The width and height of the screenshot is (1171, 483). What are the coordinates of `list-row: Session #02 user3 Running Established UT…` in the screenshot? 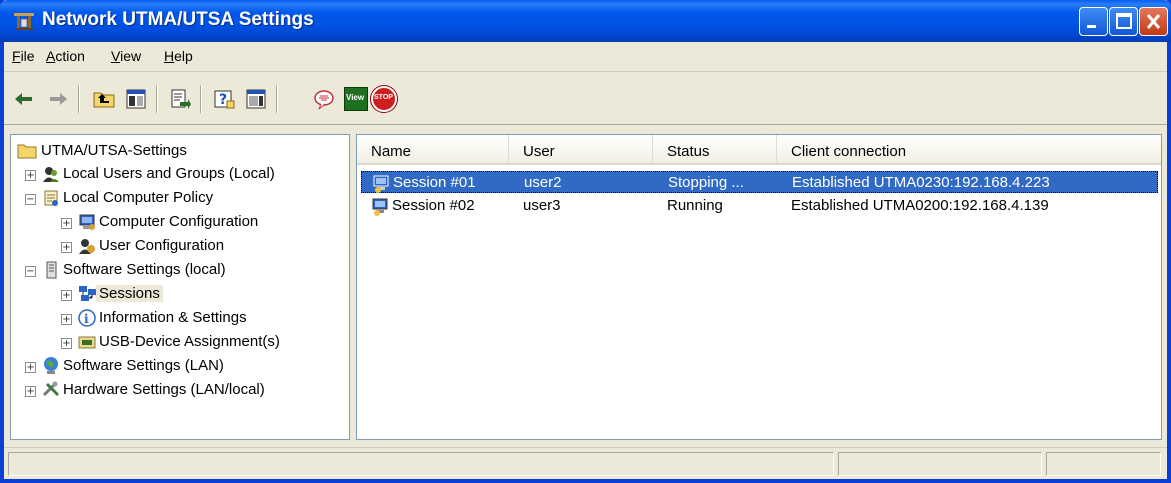 It's located at (759, 206).